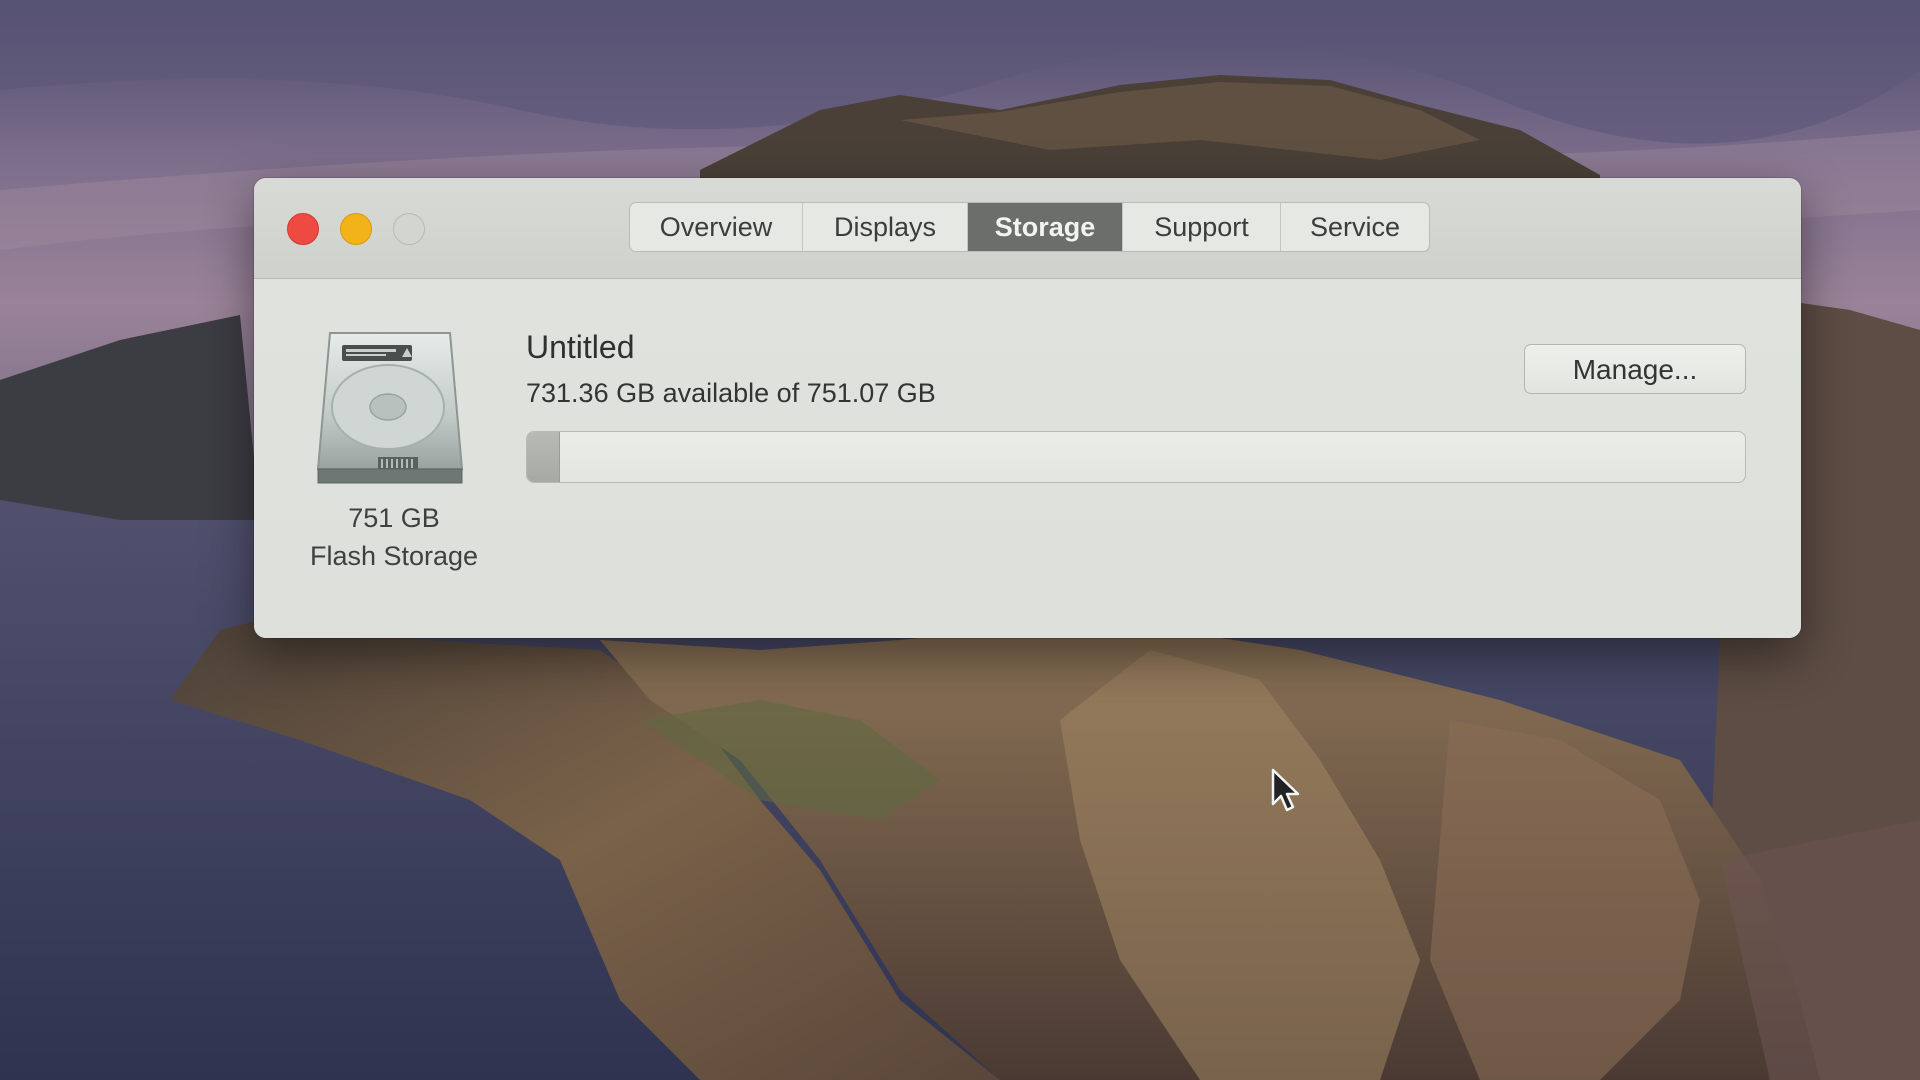  What do you see at coordinates (356, 229) in the screenshot?
I see `minimize-button` at bounding box center [356, 229].